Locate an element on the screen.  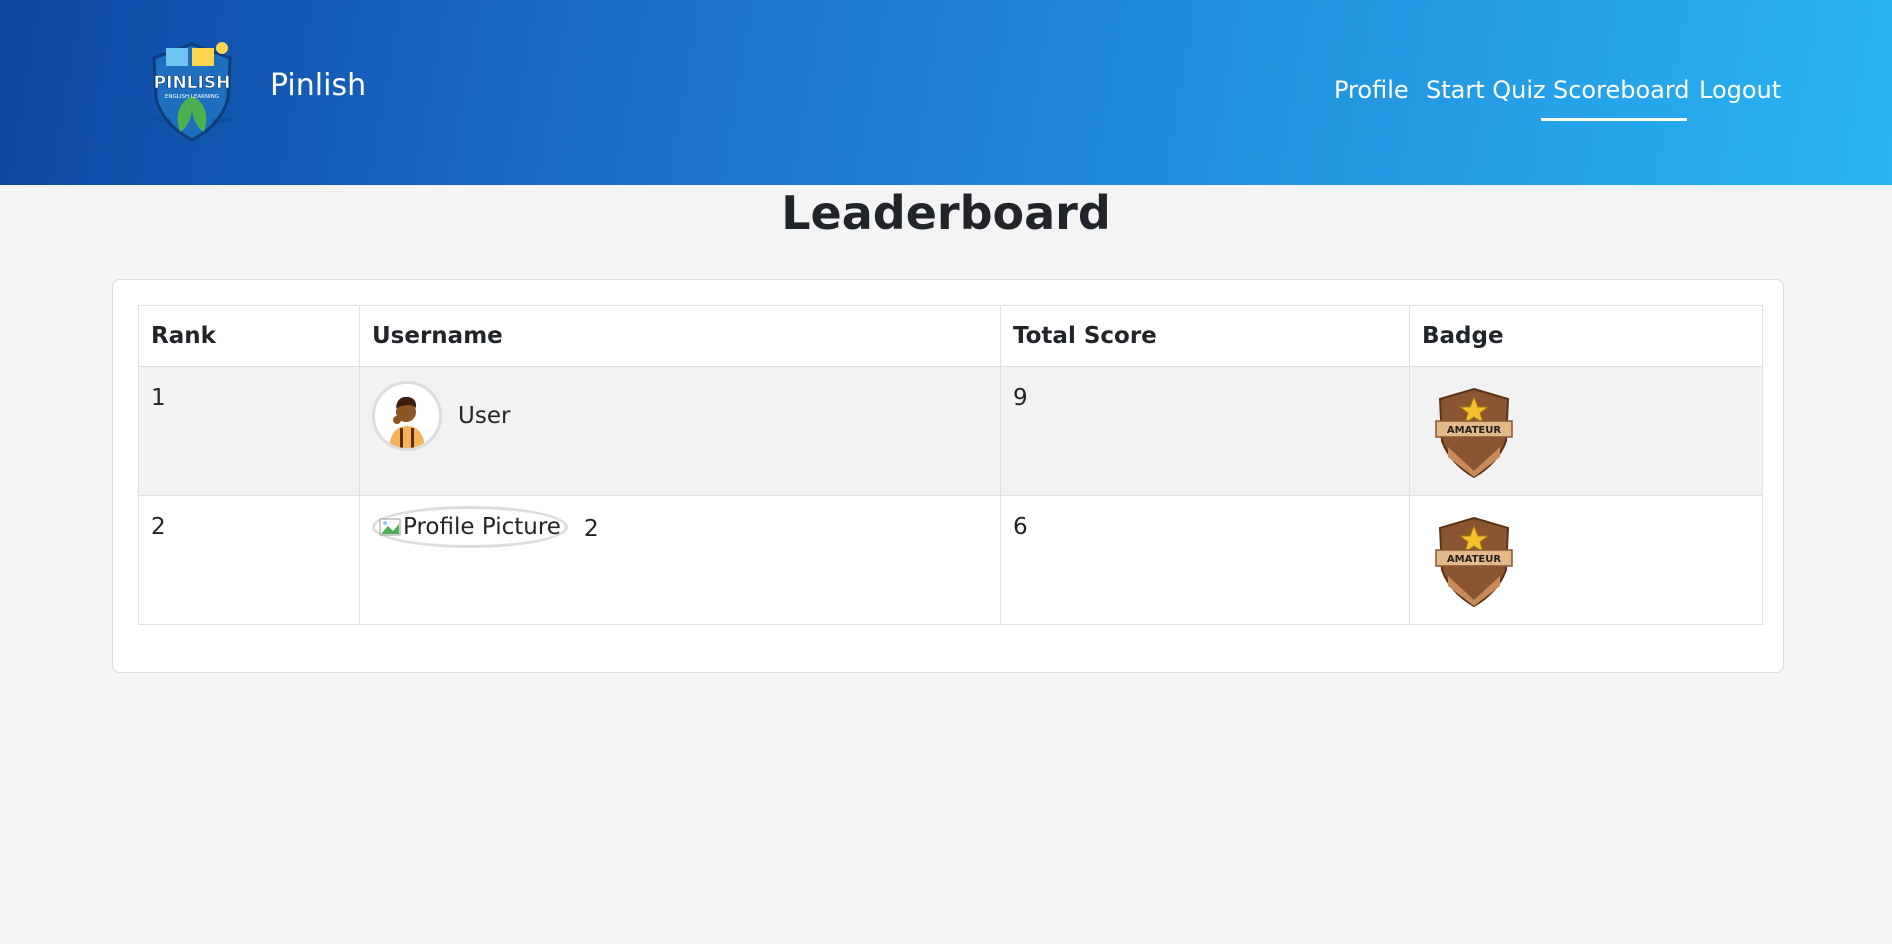
profile-picture-broken-image: Profile Picture is located at coordinates (470, 527).